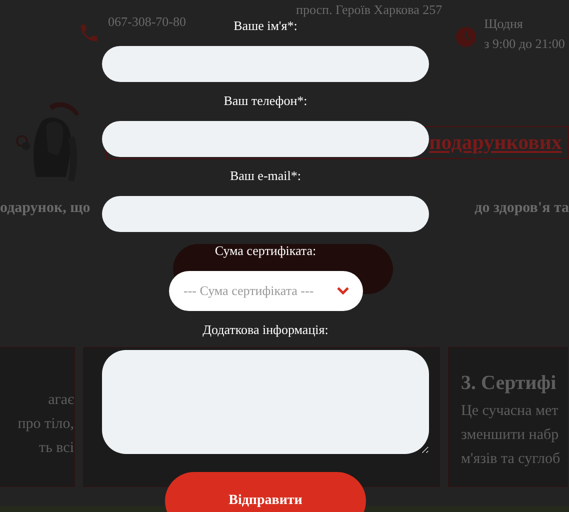  I want to click on contact-text: просп. Героїв Харкова 257, so click(369, 10).